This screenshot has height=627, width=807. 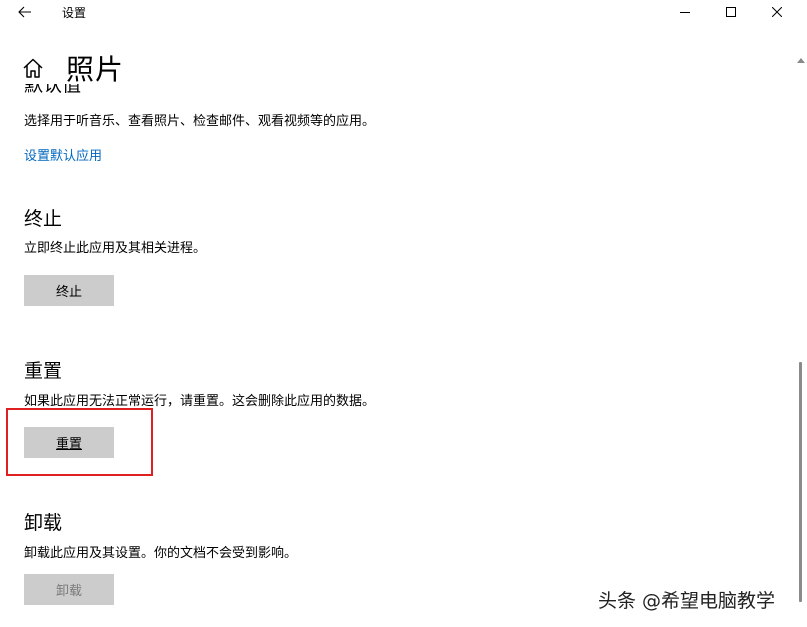 I want to click on uninstall-description: 卸载此应用及其设置。你的文档不会受到影响。, so click(x=161, y=553).